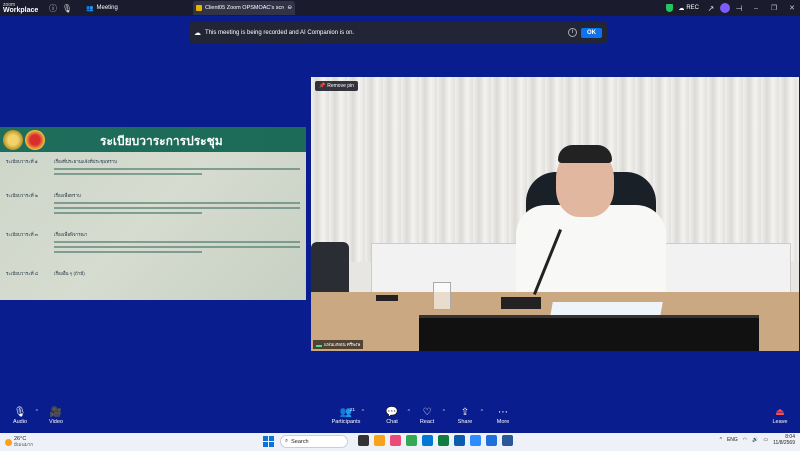  I want to click on agenda-heading: เรื่องเพื่อพิจารณา, so click(71, 234).